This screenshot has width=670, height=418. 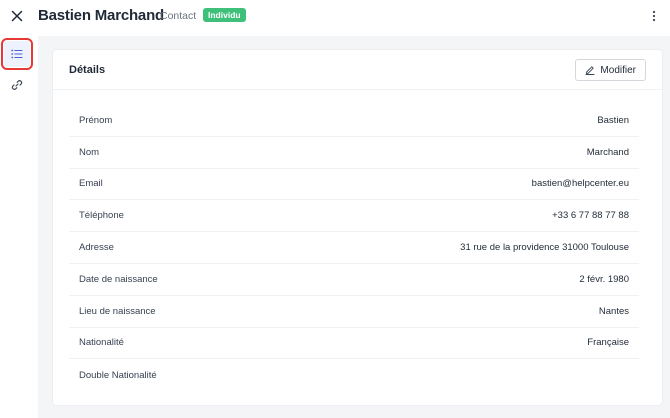 I want to click on detail-label: Nationalité, so click(x=101, y=343).